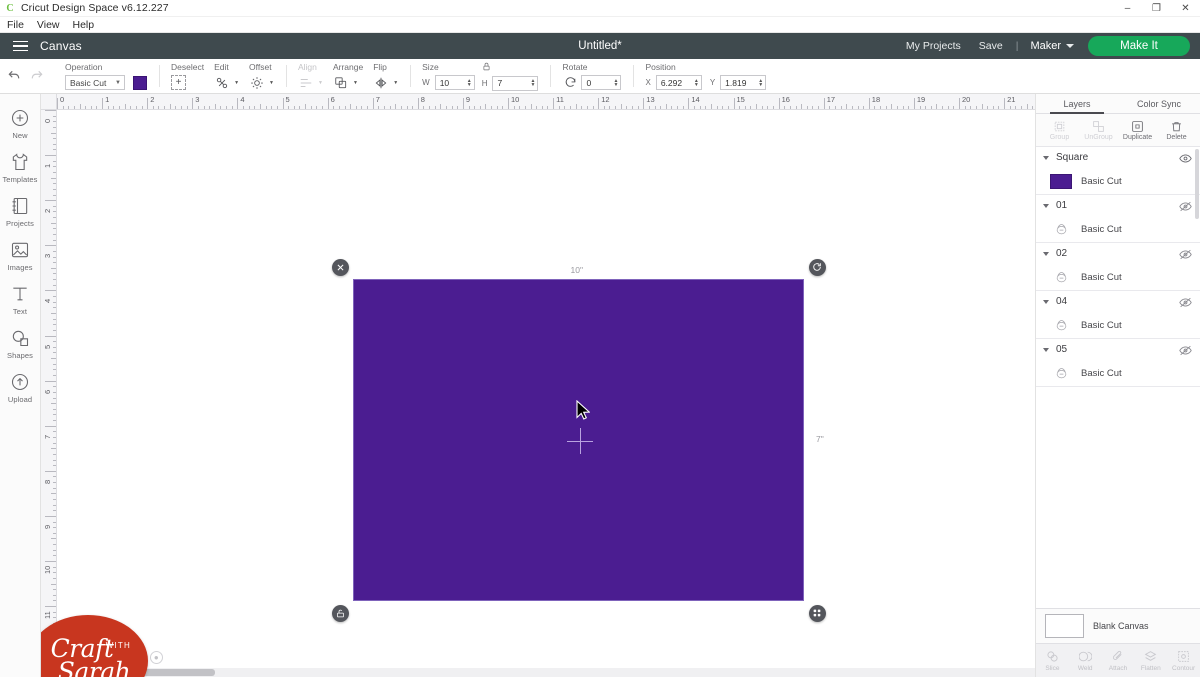 The width and height of the screenshot is (1200, 677). What do you see at coordinates (1197, 184) in the screenshot?
I see `layers-scrollbar` at bounding box center [1197, 184].